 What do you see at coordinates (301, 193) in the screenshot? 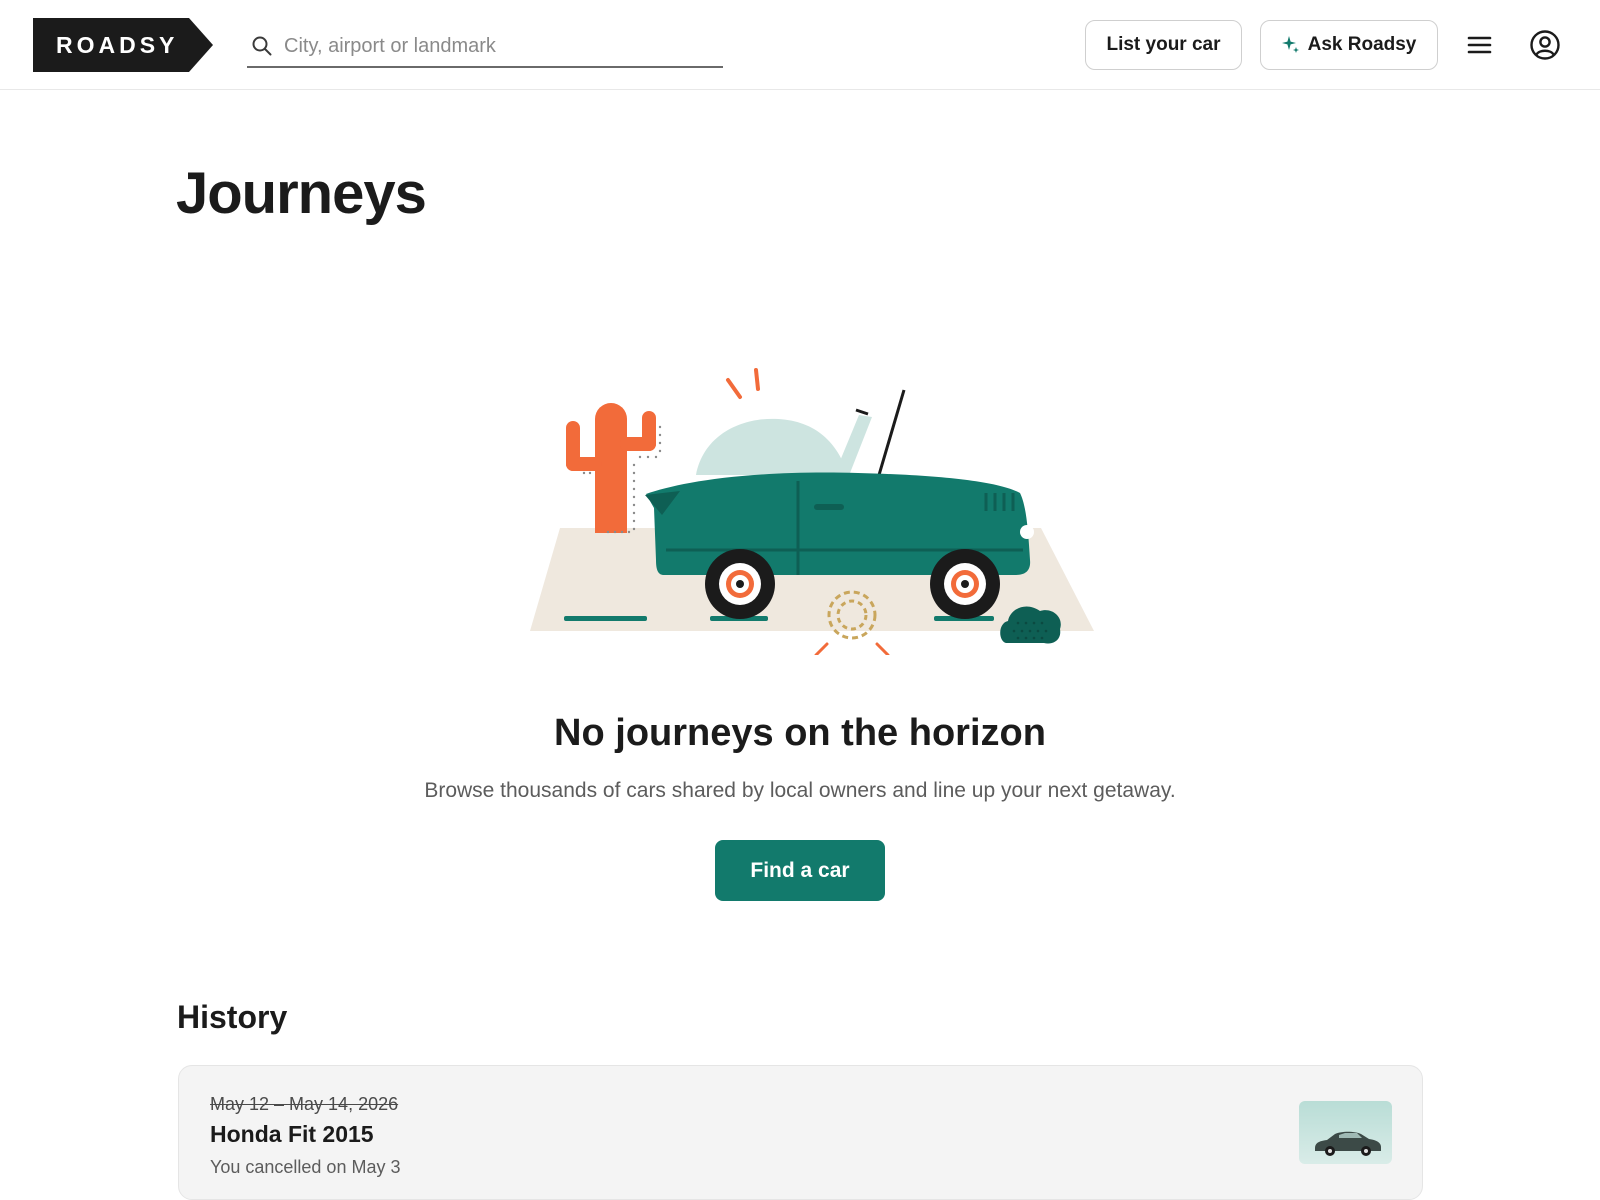
I see `page-title: Journeys` at bounding box center [301, 193].